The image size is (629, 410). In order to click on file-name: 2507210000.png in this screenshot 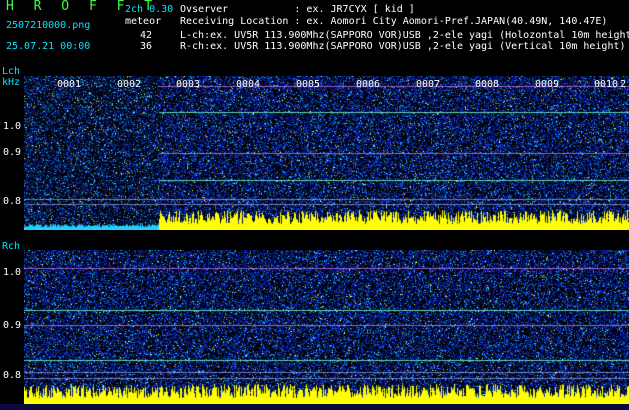, I will do `click(48, 25)`.